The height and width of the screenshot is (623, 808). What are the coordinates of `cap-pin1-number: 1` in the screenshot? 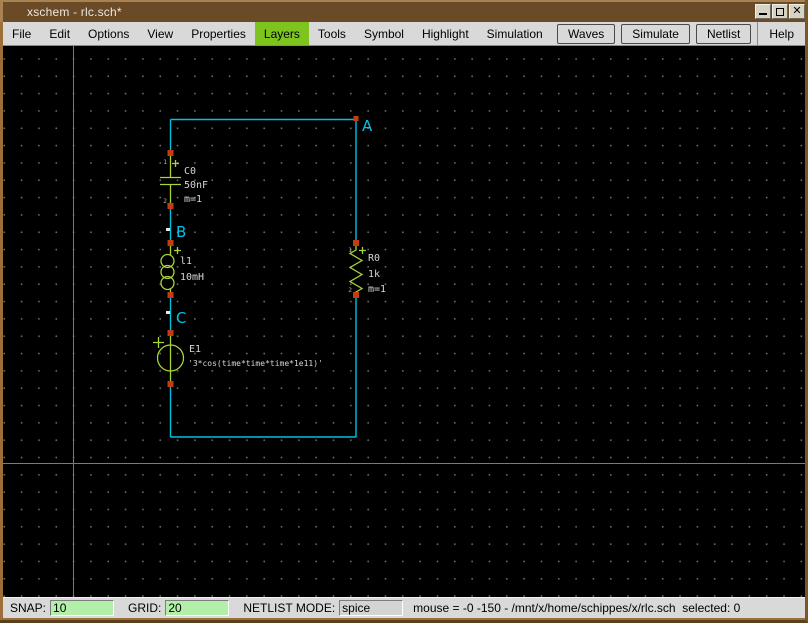 It's located at (165, 162).